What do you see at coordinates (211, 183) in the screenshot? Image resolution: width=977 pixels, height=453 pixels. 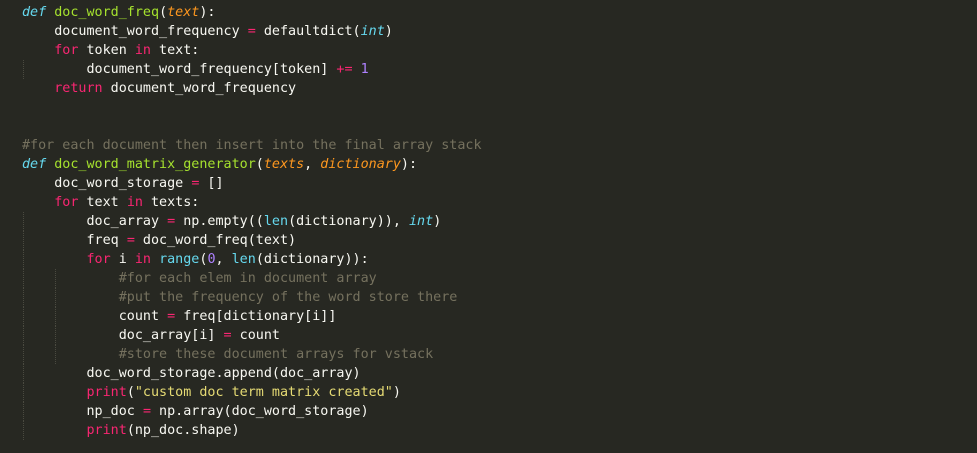 I see `code-text: []` at bounding box center [211, 183].